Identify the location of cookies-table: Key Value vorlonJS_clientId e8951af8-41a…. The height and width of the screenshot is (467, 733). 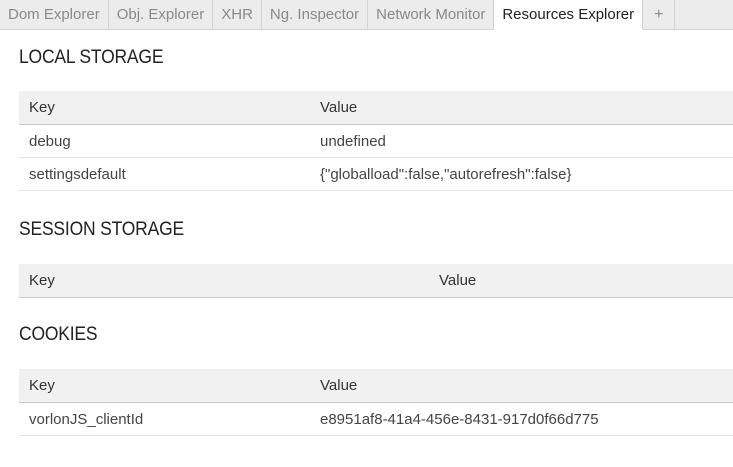
(376, 402).